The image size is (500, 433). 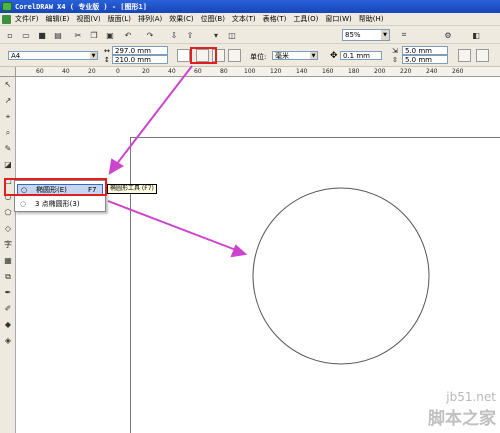 I want to click on ruler-tick: 120, so click(x=276, y=71).